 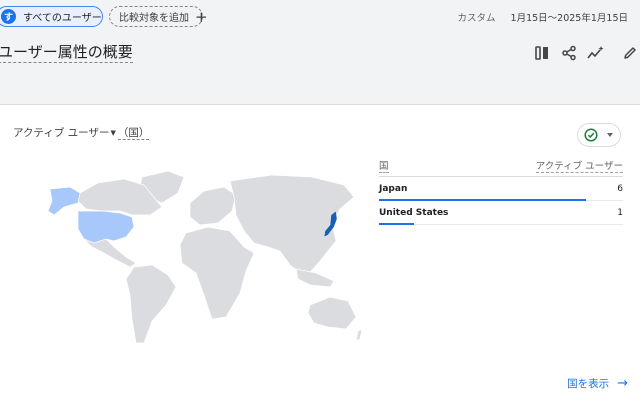 I want to click on country-alaska-us, so click(x=64, y=201).